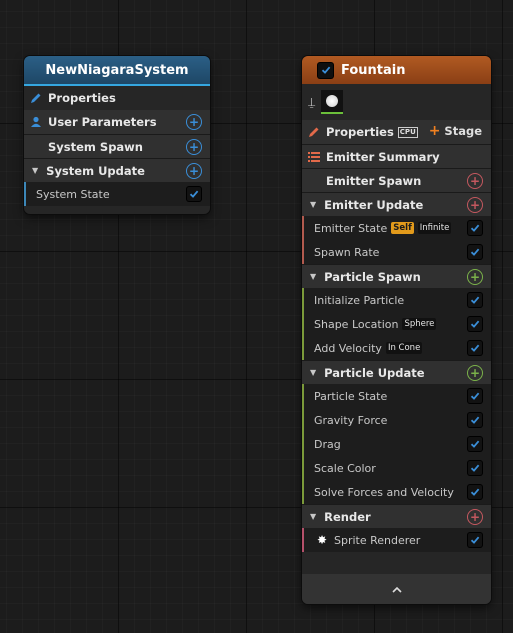 This screenshot has height=633, width=513. Describe the element at coordinates (434, 131) in the screenshot. I see `plus-icon: +` at that location.